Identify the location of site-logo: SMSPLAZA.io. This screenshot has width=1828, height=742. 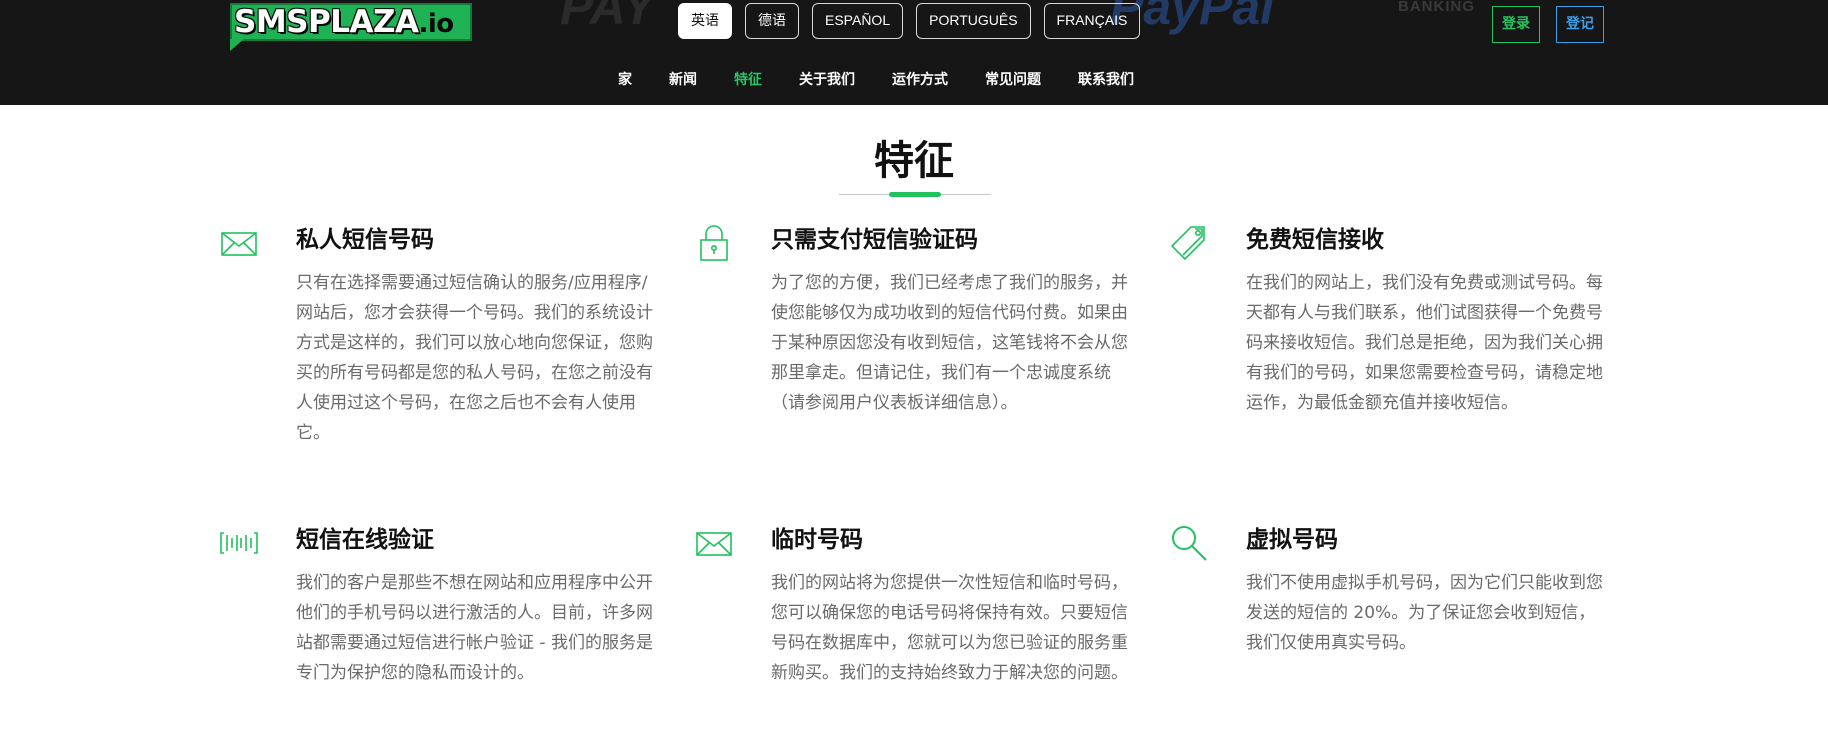
(351, 27).